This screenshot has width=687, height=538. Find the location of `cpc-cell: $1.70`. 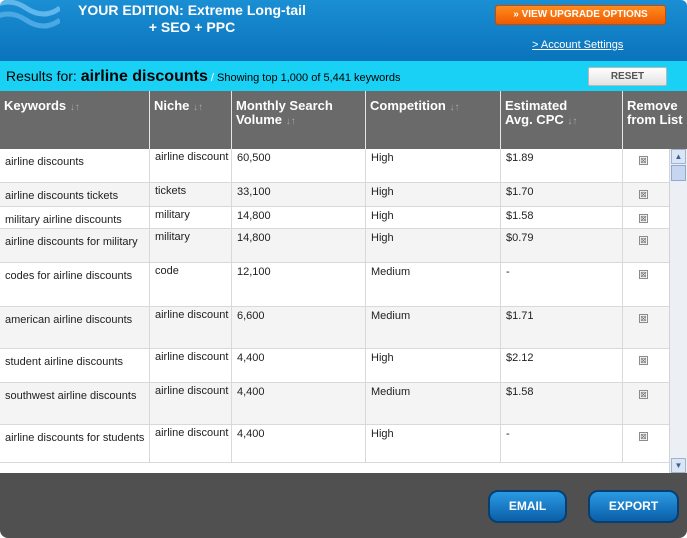

cpc-cell: $1.70 is located at coordinates (562, 194).